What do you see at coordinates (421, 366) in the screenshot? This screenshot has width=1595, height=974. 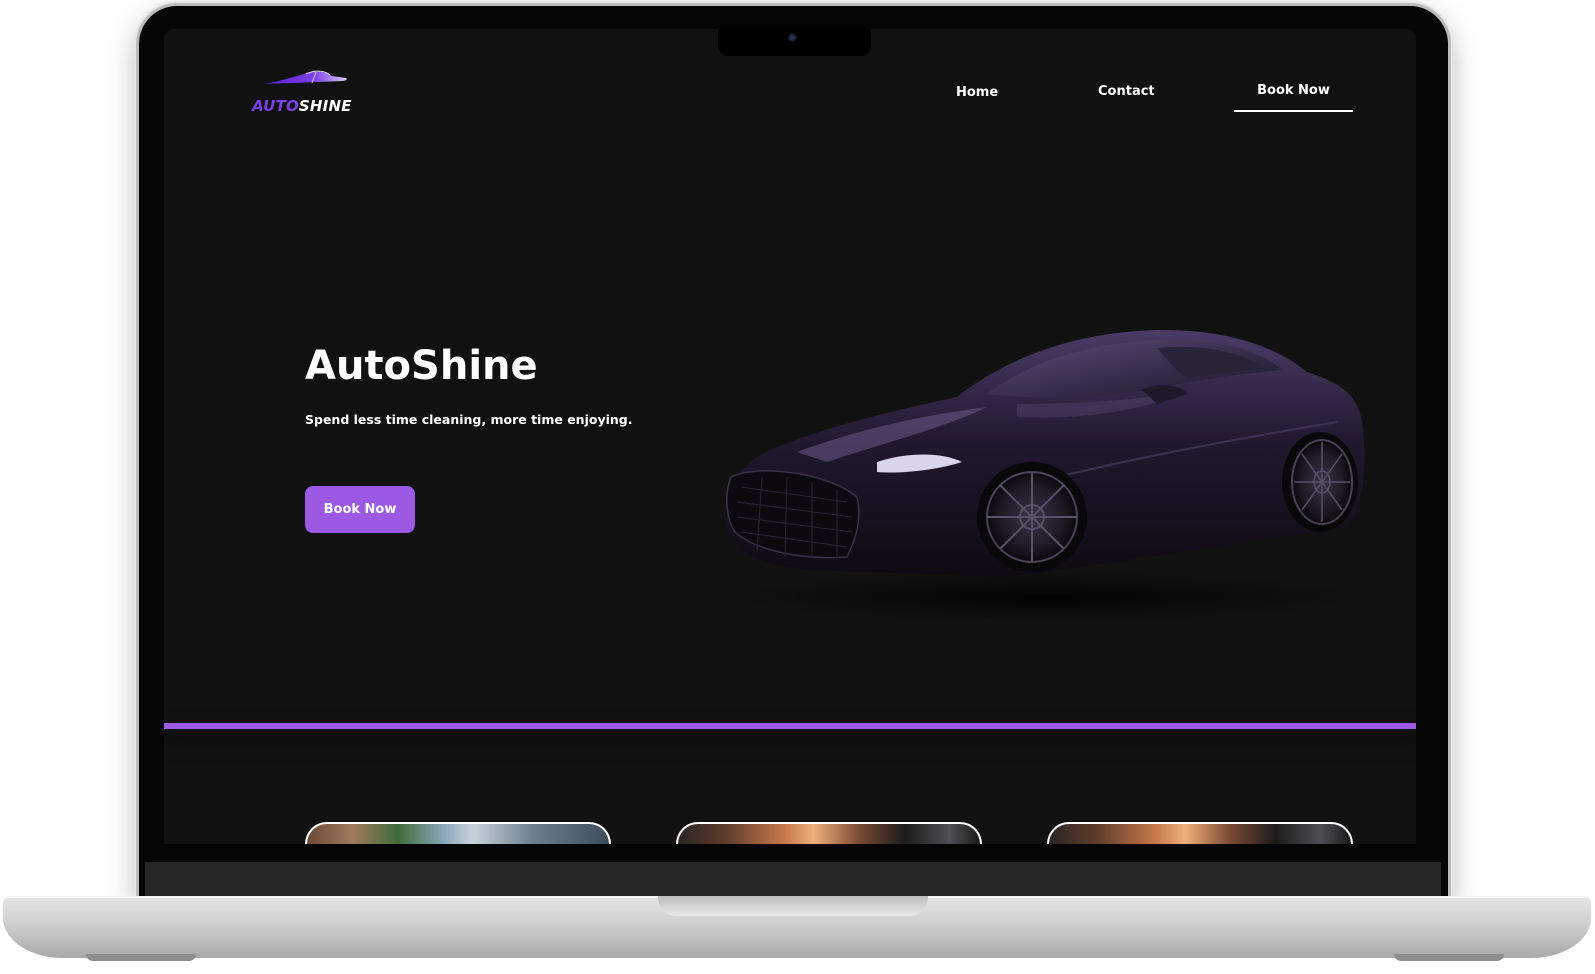 I see `hero-title: AutoShine` at bounding box center [421, 366].